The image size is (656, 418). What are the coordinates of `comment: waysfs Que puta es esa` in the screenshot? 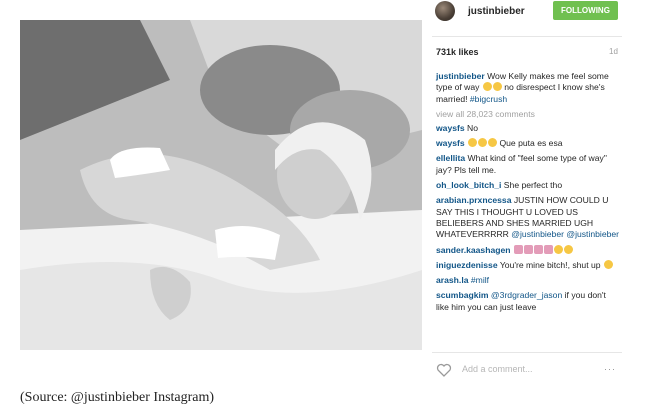 It's located at (528, 143).